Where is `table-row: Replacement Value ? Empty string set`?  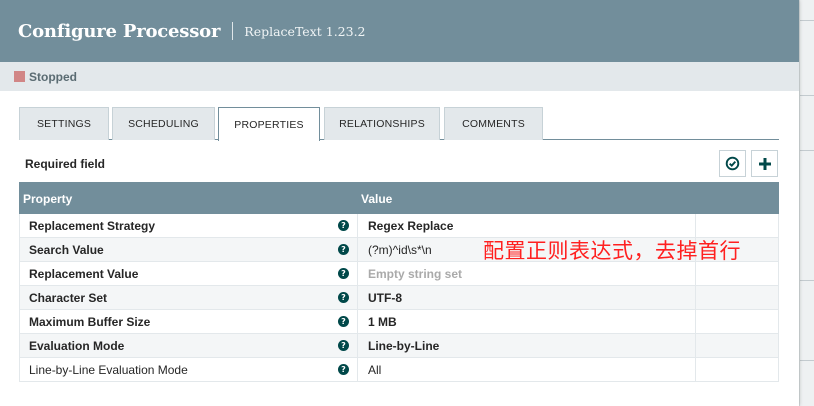
table-row: Replacement Value ? Empty string set is located at coordinates (399, 274).